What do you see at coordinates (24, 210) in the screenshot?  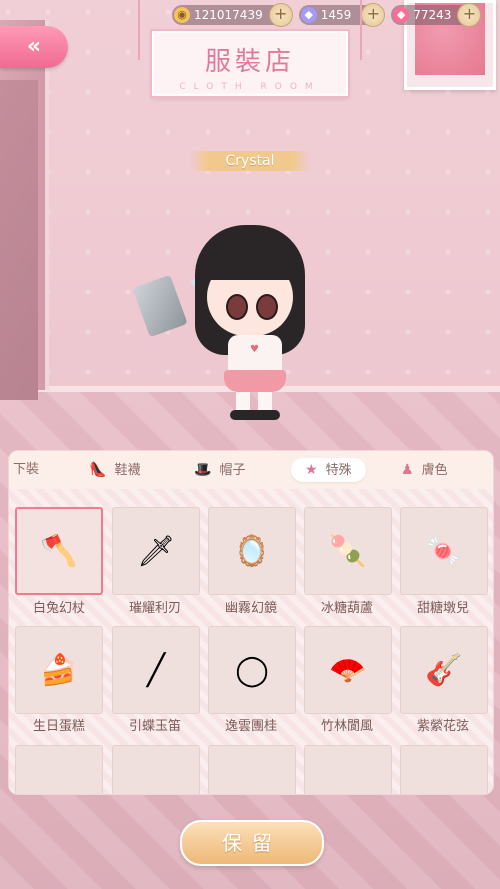 I see `wall-mirror` at bounding box center [24, 210].